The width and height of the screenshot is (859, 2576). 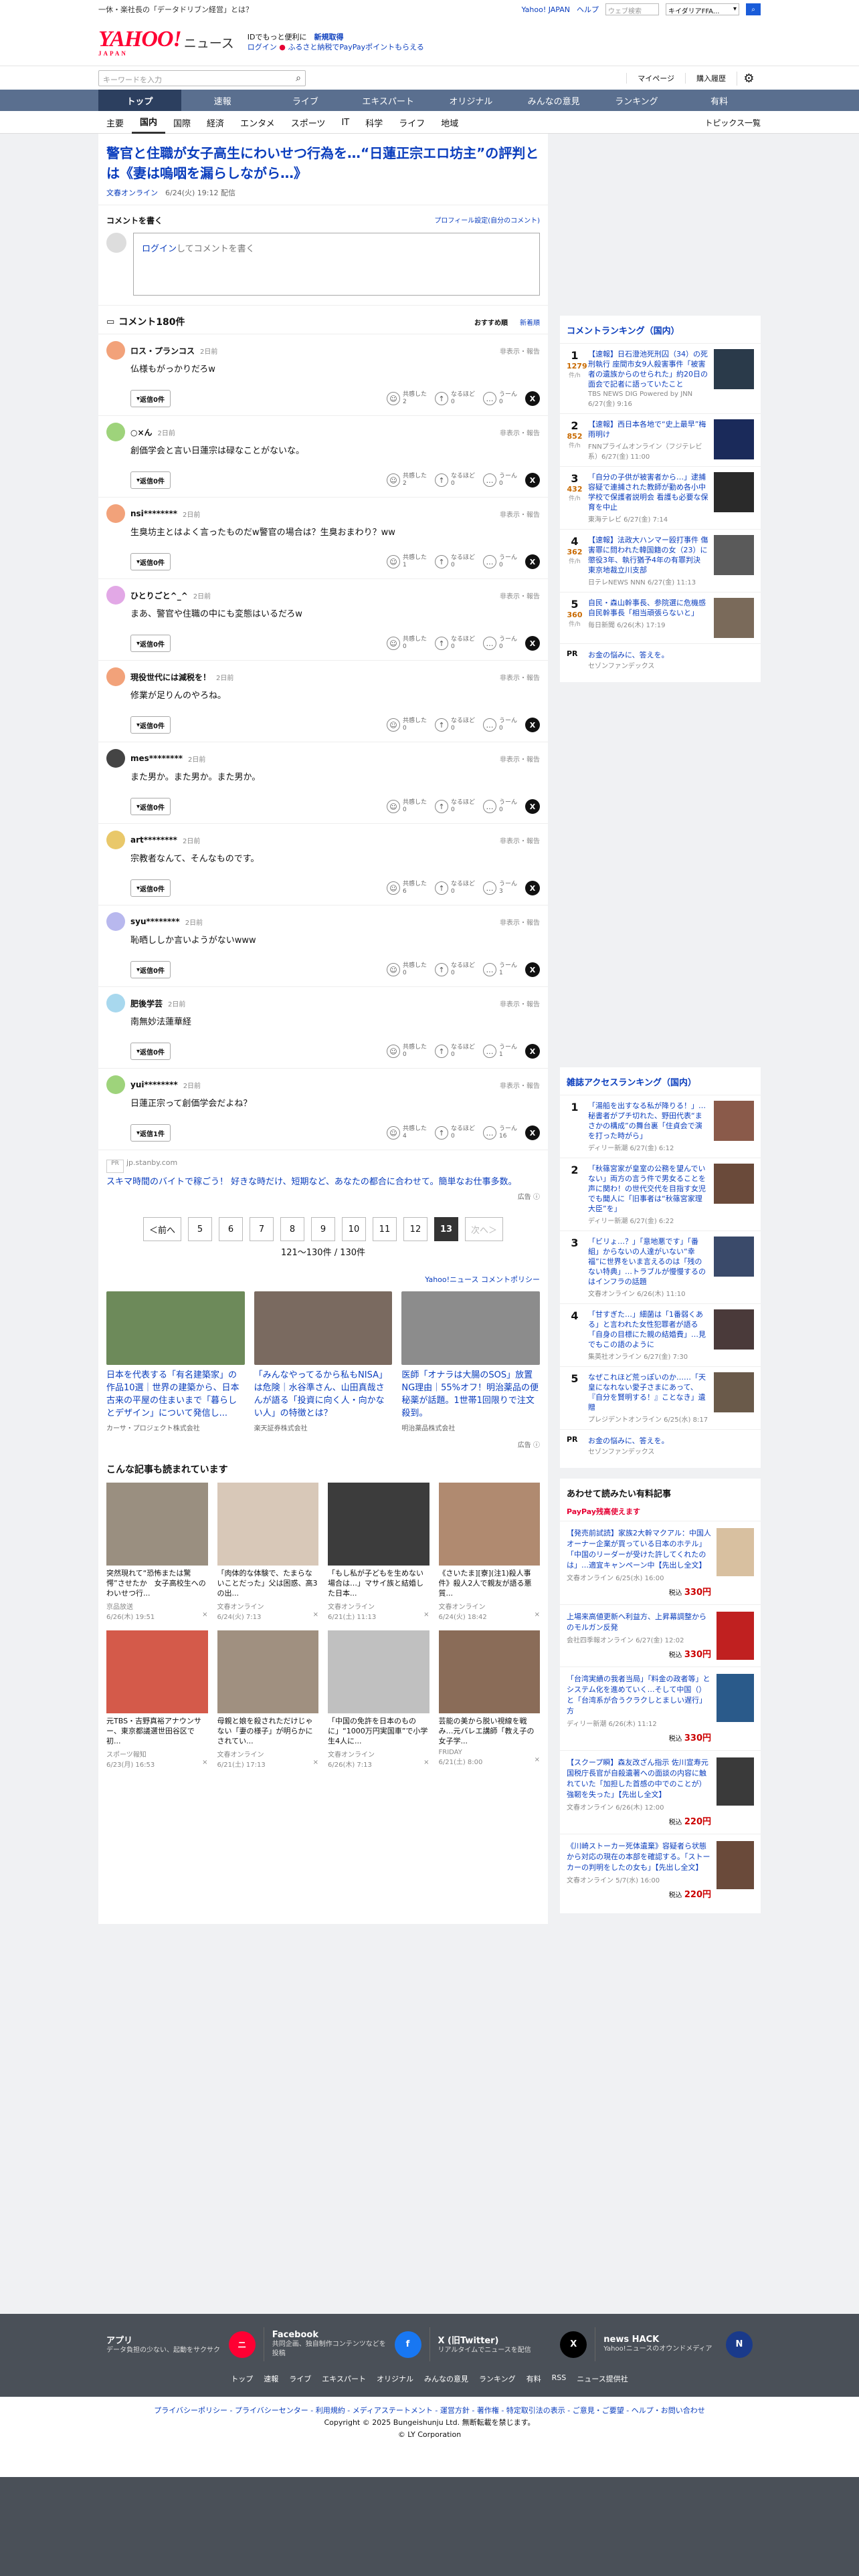 What do you see at coordinates (553, 101) in the screenshot?
I see `gnav-item: みんなの意見` at bounding box center [553, 101].